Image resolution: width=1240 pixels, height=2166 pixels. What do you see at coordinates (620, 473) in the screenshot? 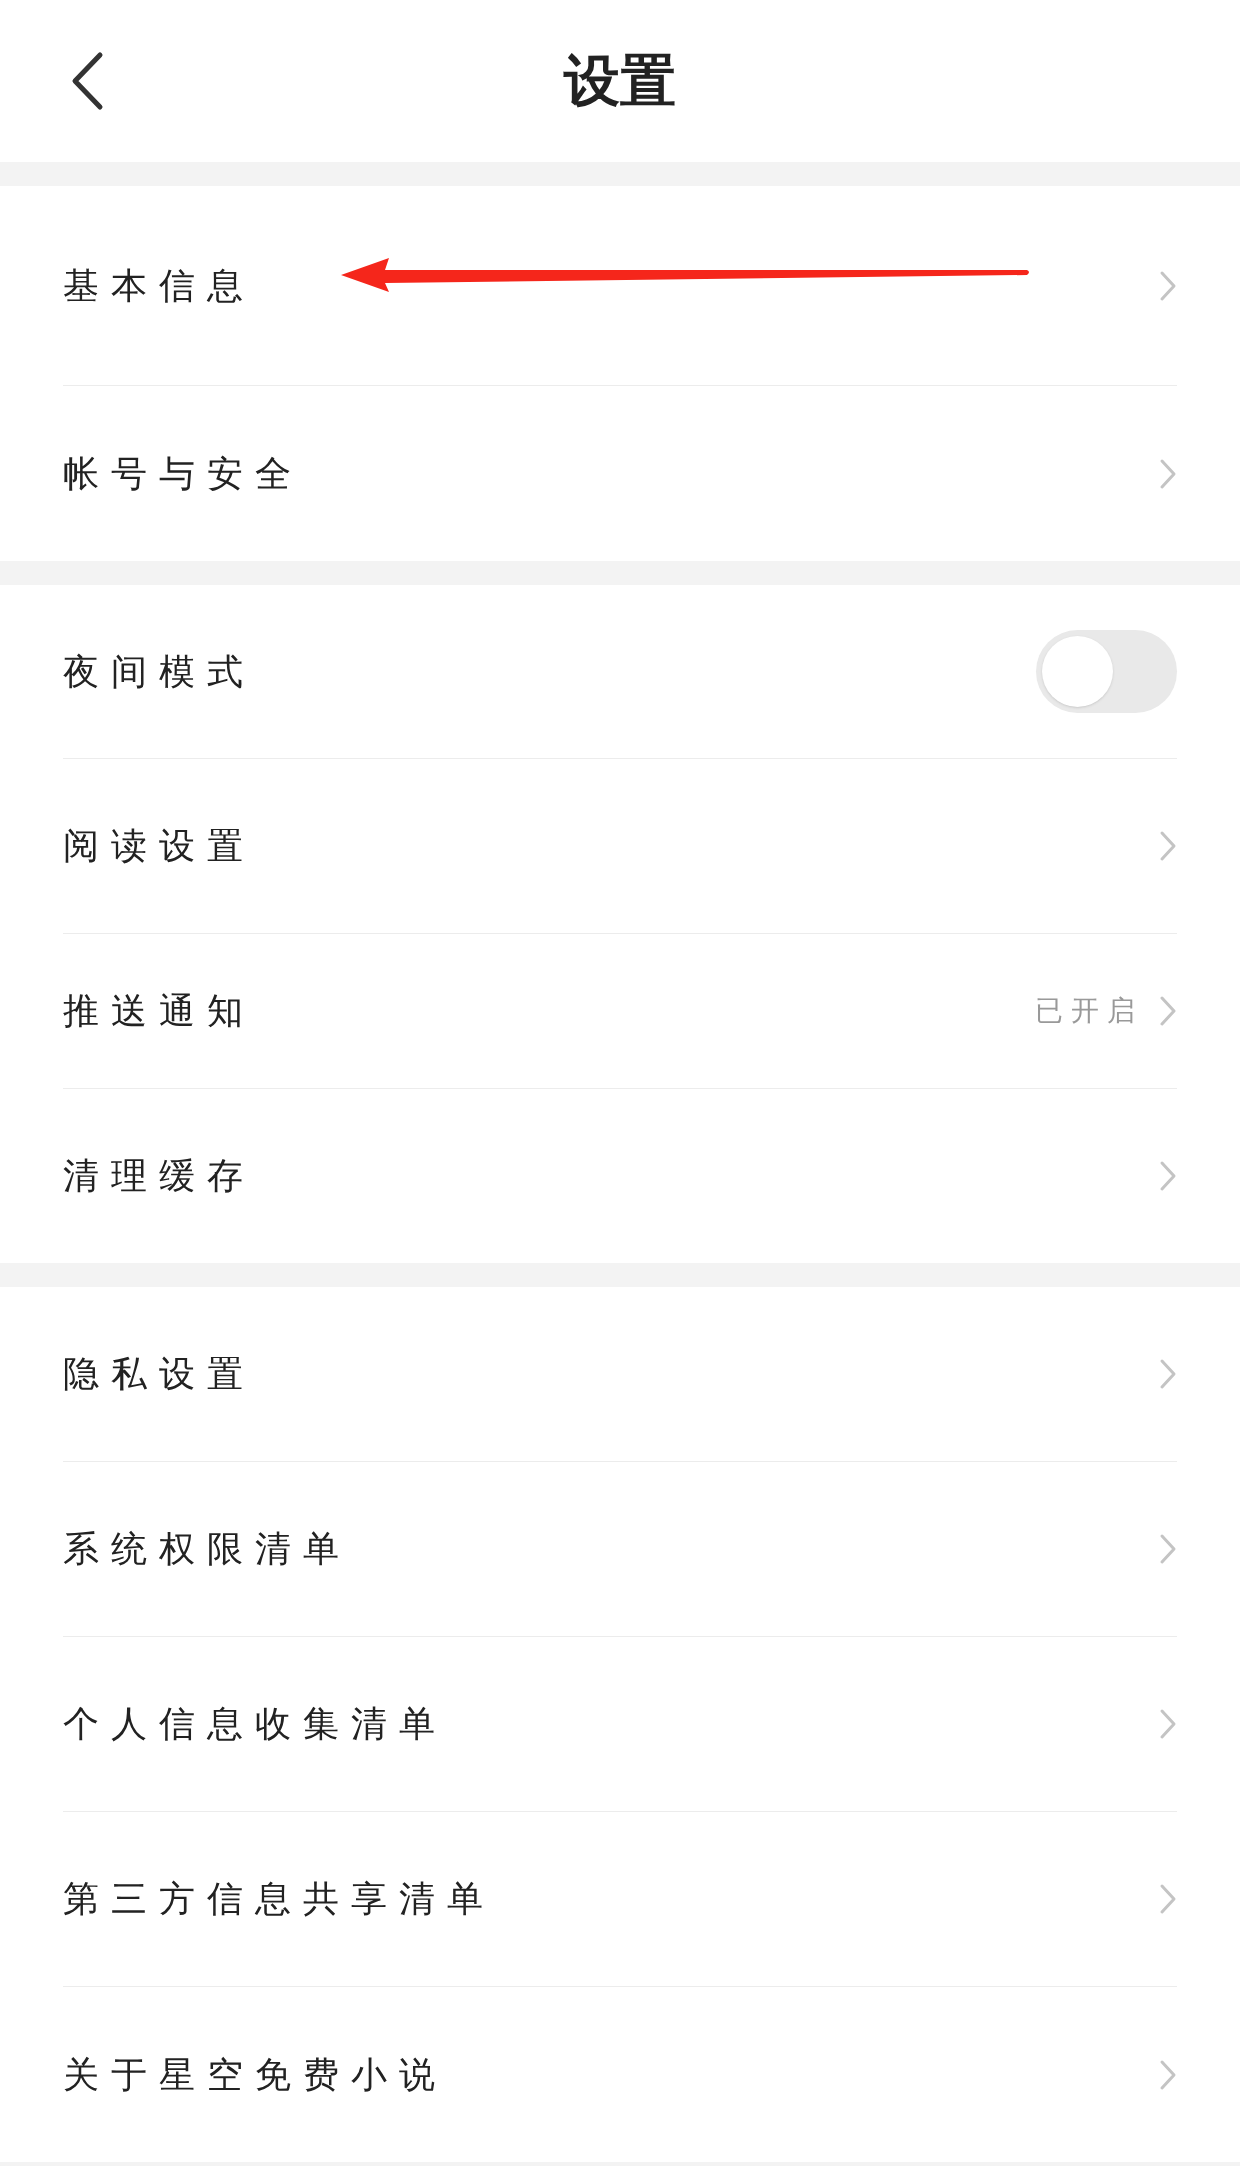
I see `settings-row: 帐号与安全` at bounding box center [620, 473].